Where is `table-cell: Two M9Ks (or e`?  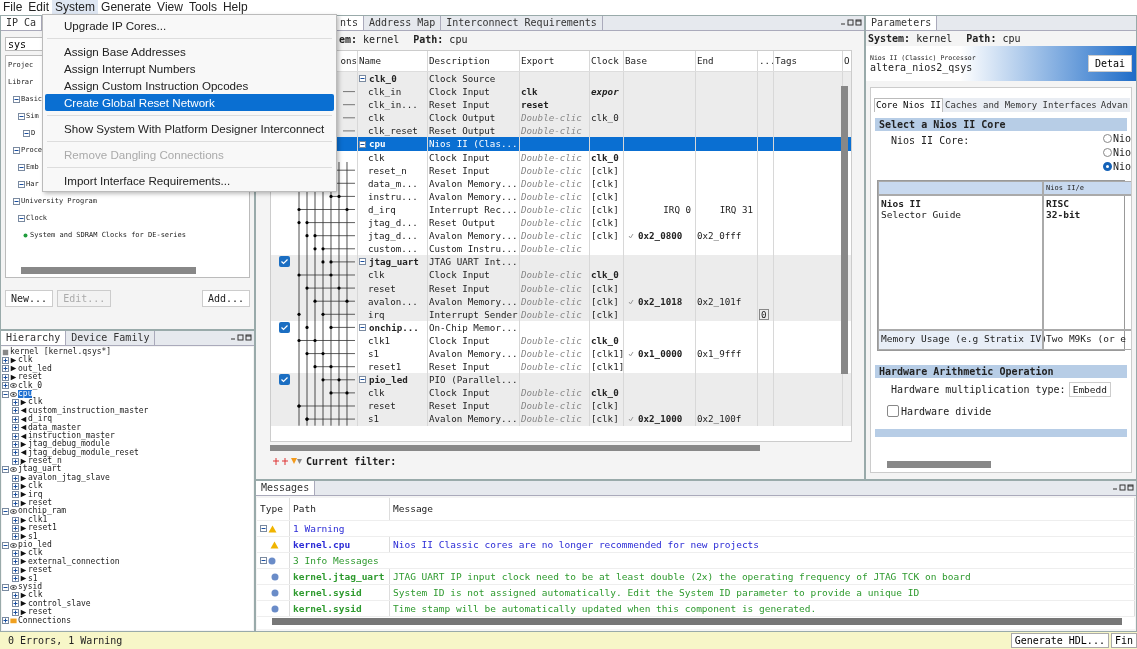
table-cell: Two M9Ks (or e is located at coordinates (1087, 340).